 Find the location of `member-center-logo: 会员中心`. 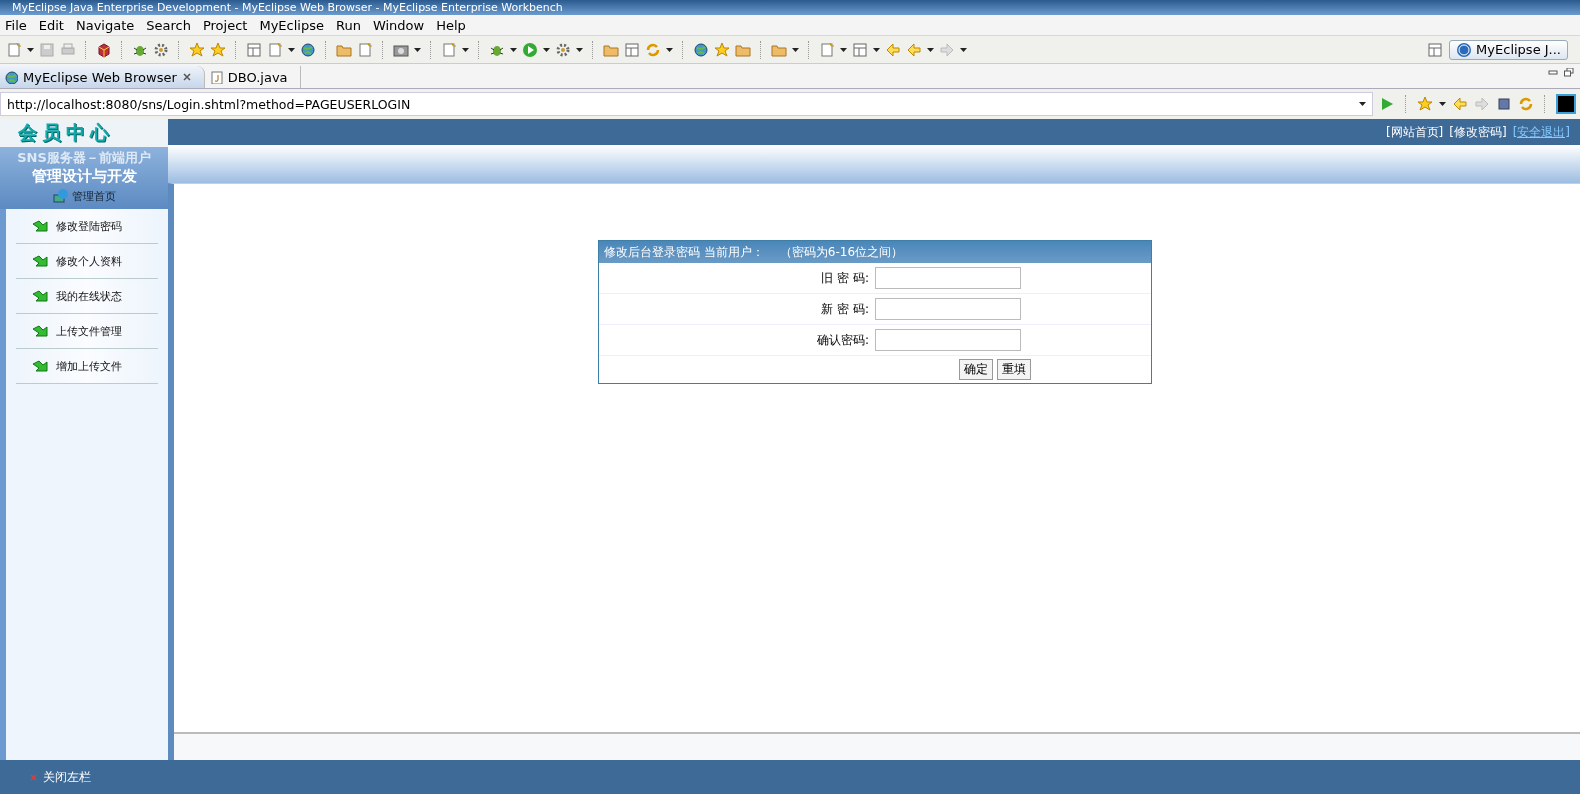

member-center-logo: 会员中心 is located at coordinates (66, 132).